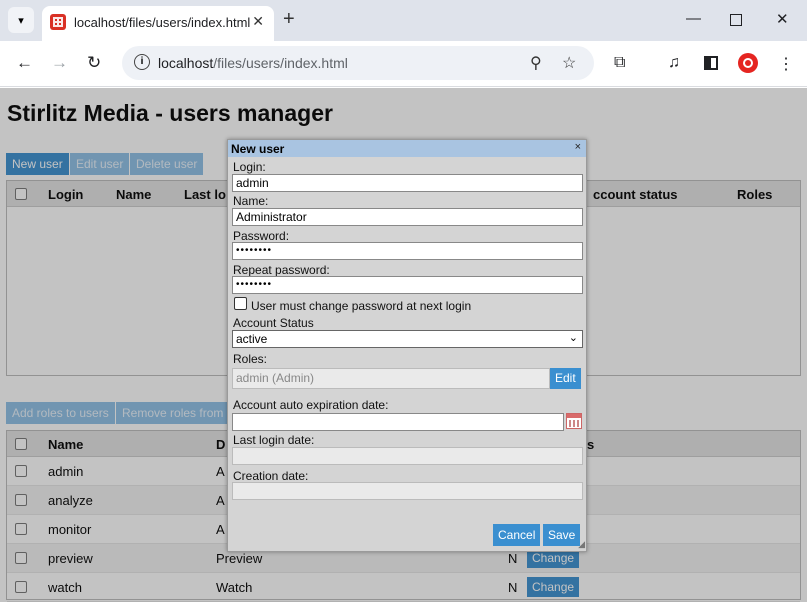  Describe the element at coordinates (574, 421) in the screenshot. I see `calendar-icon` at that location.